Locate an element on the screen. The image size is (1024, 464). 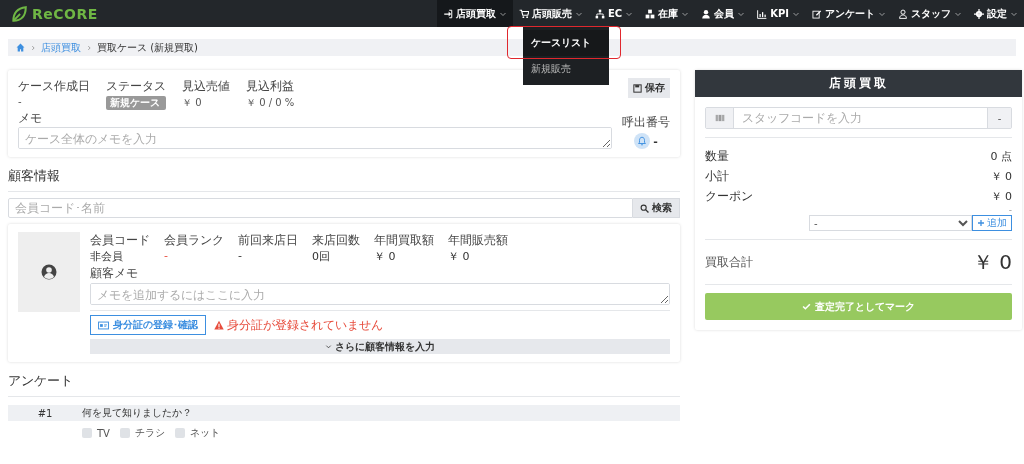
staff-code-field: スタッフコードを入力 - is located at coordinates (858, 118).